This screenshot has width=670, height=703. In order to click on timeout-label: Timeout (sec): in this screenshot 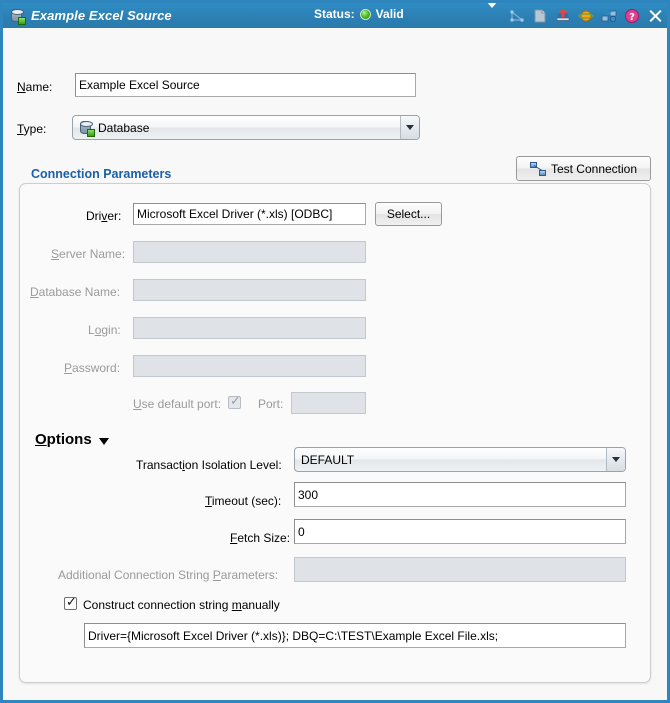, I will do `click(243, 501)`.